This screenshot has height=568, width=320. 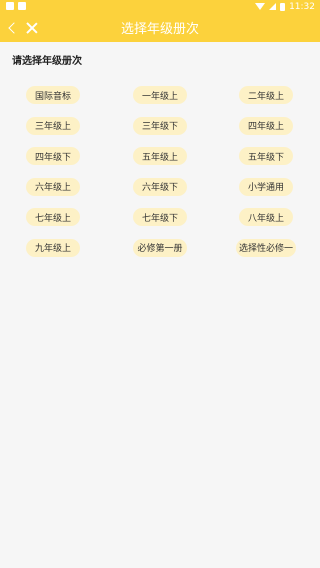 I want to click on grade-option: 必修第一册, so click(x=160, y=247).